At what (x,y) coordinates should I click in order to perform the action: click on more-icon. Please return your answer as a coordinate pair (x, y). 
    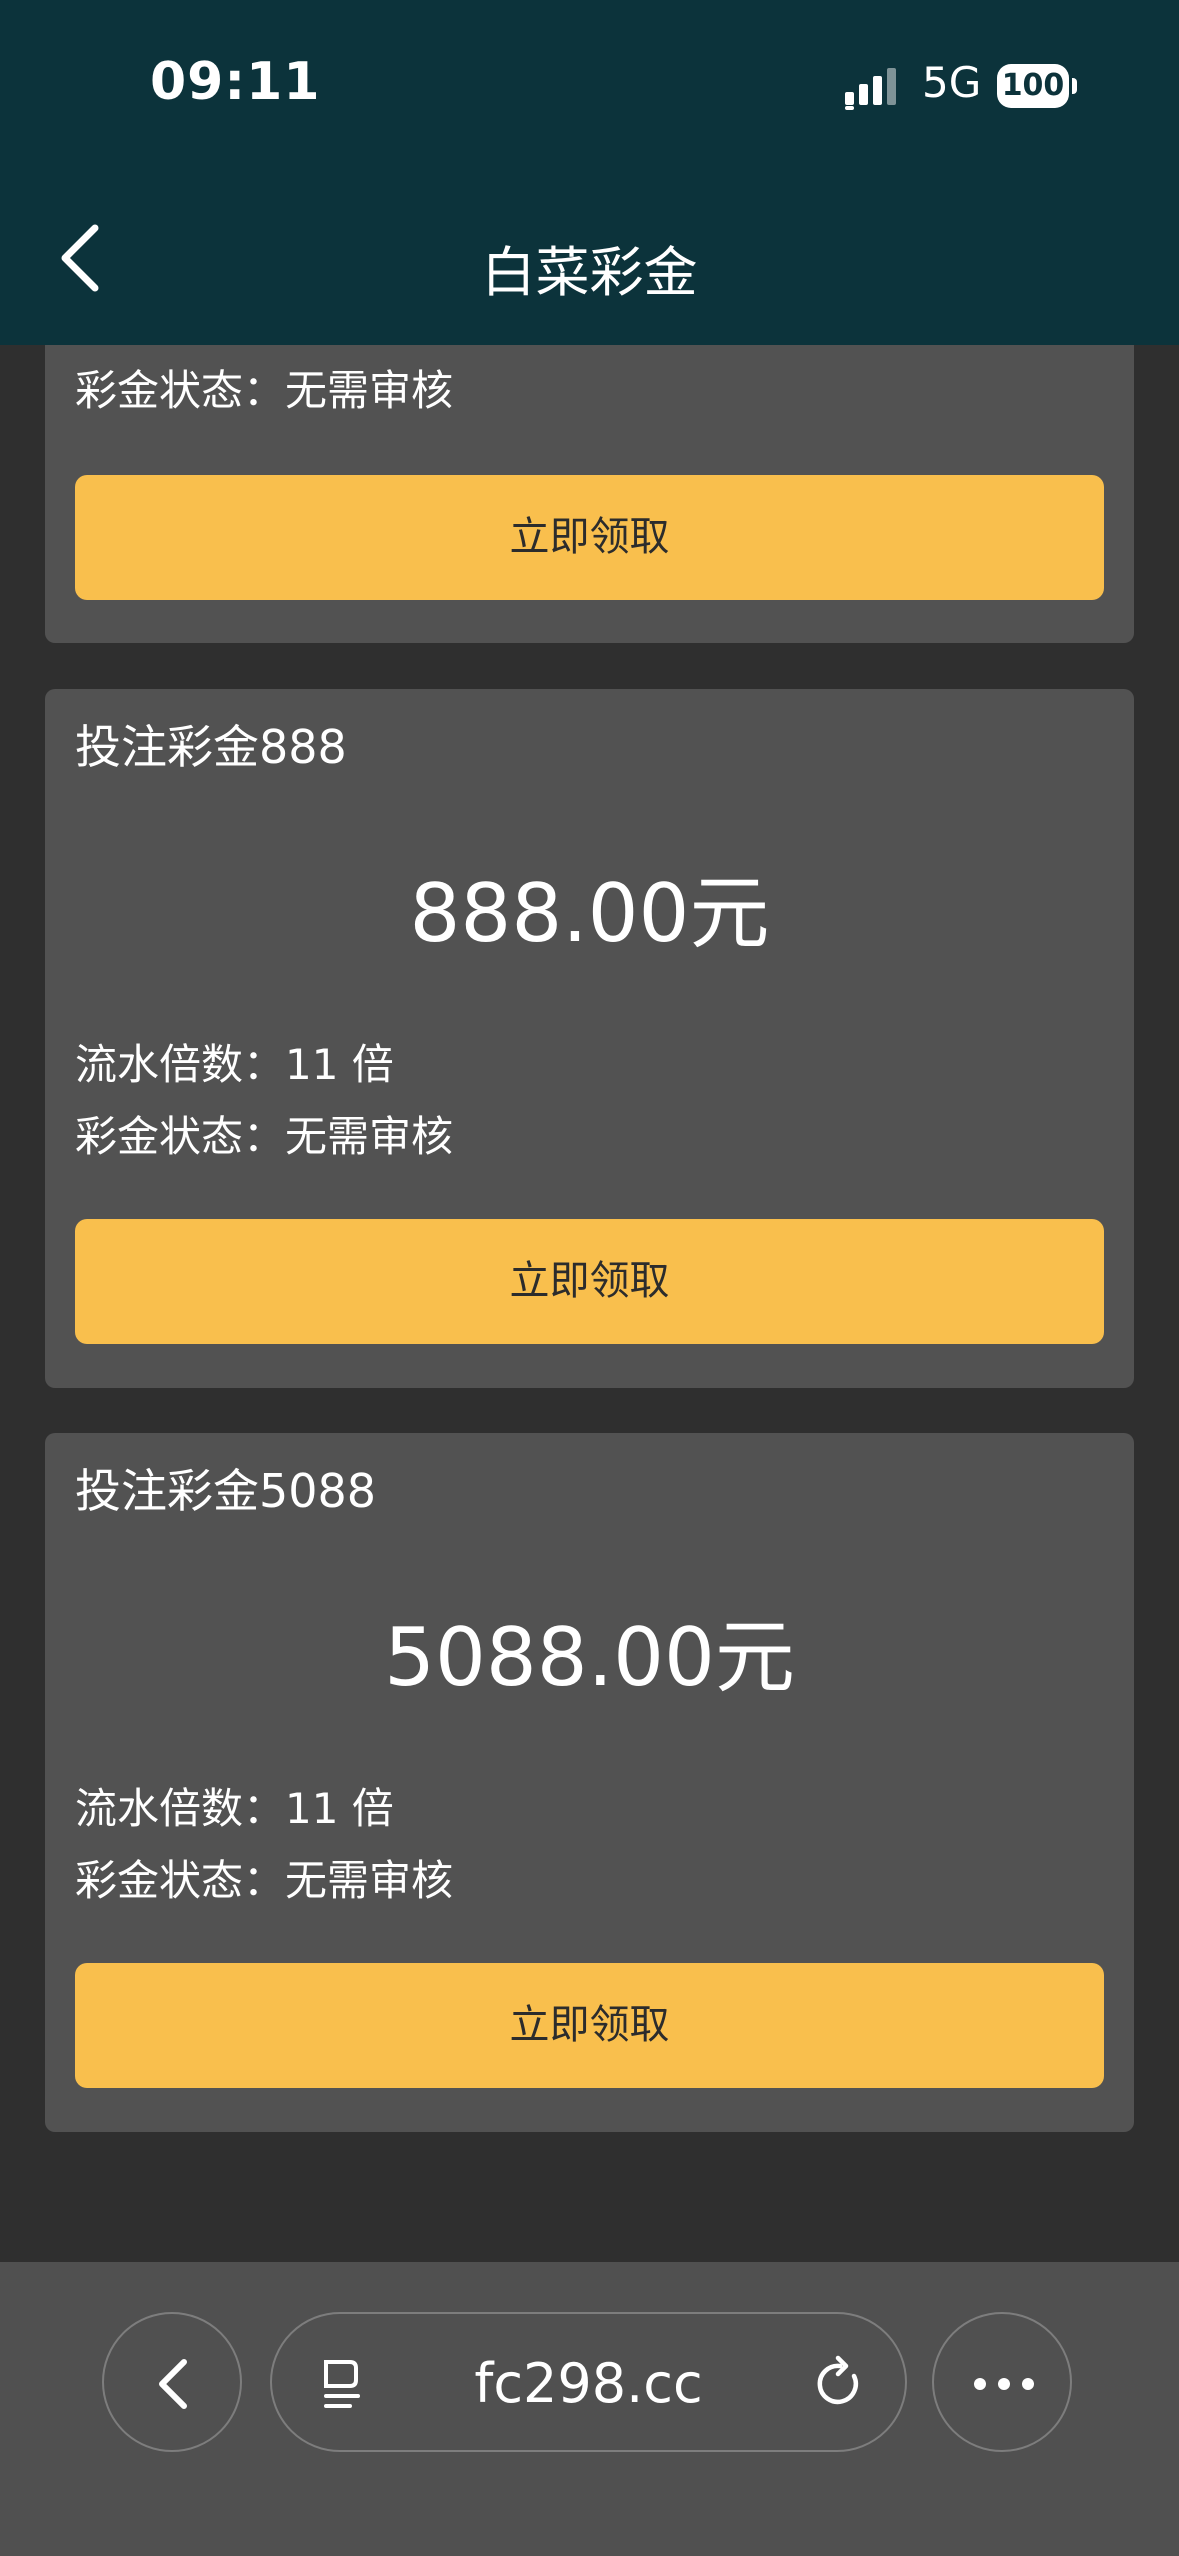
    Looking at the image, I should click on (1004, 2384).